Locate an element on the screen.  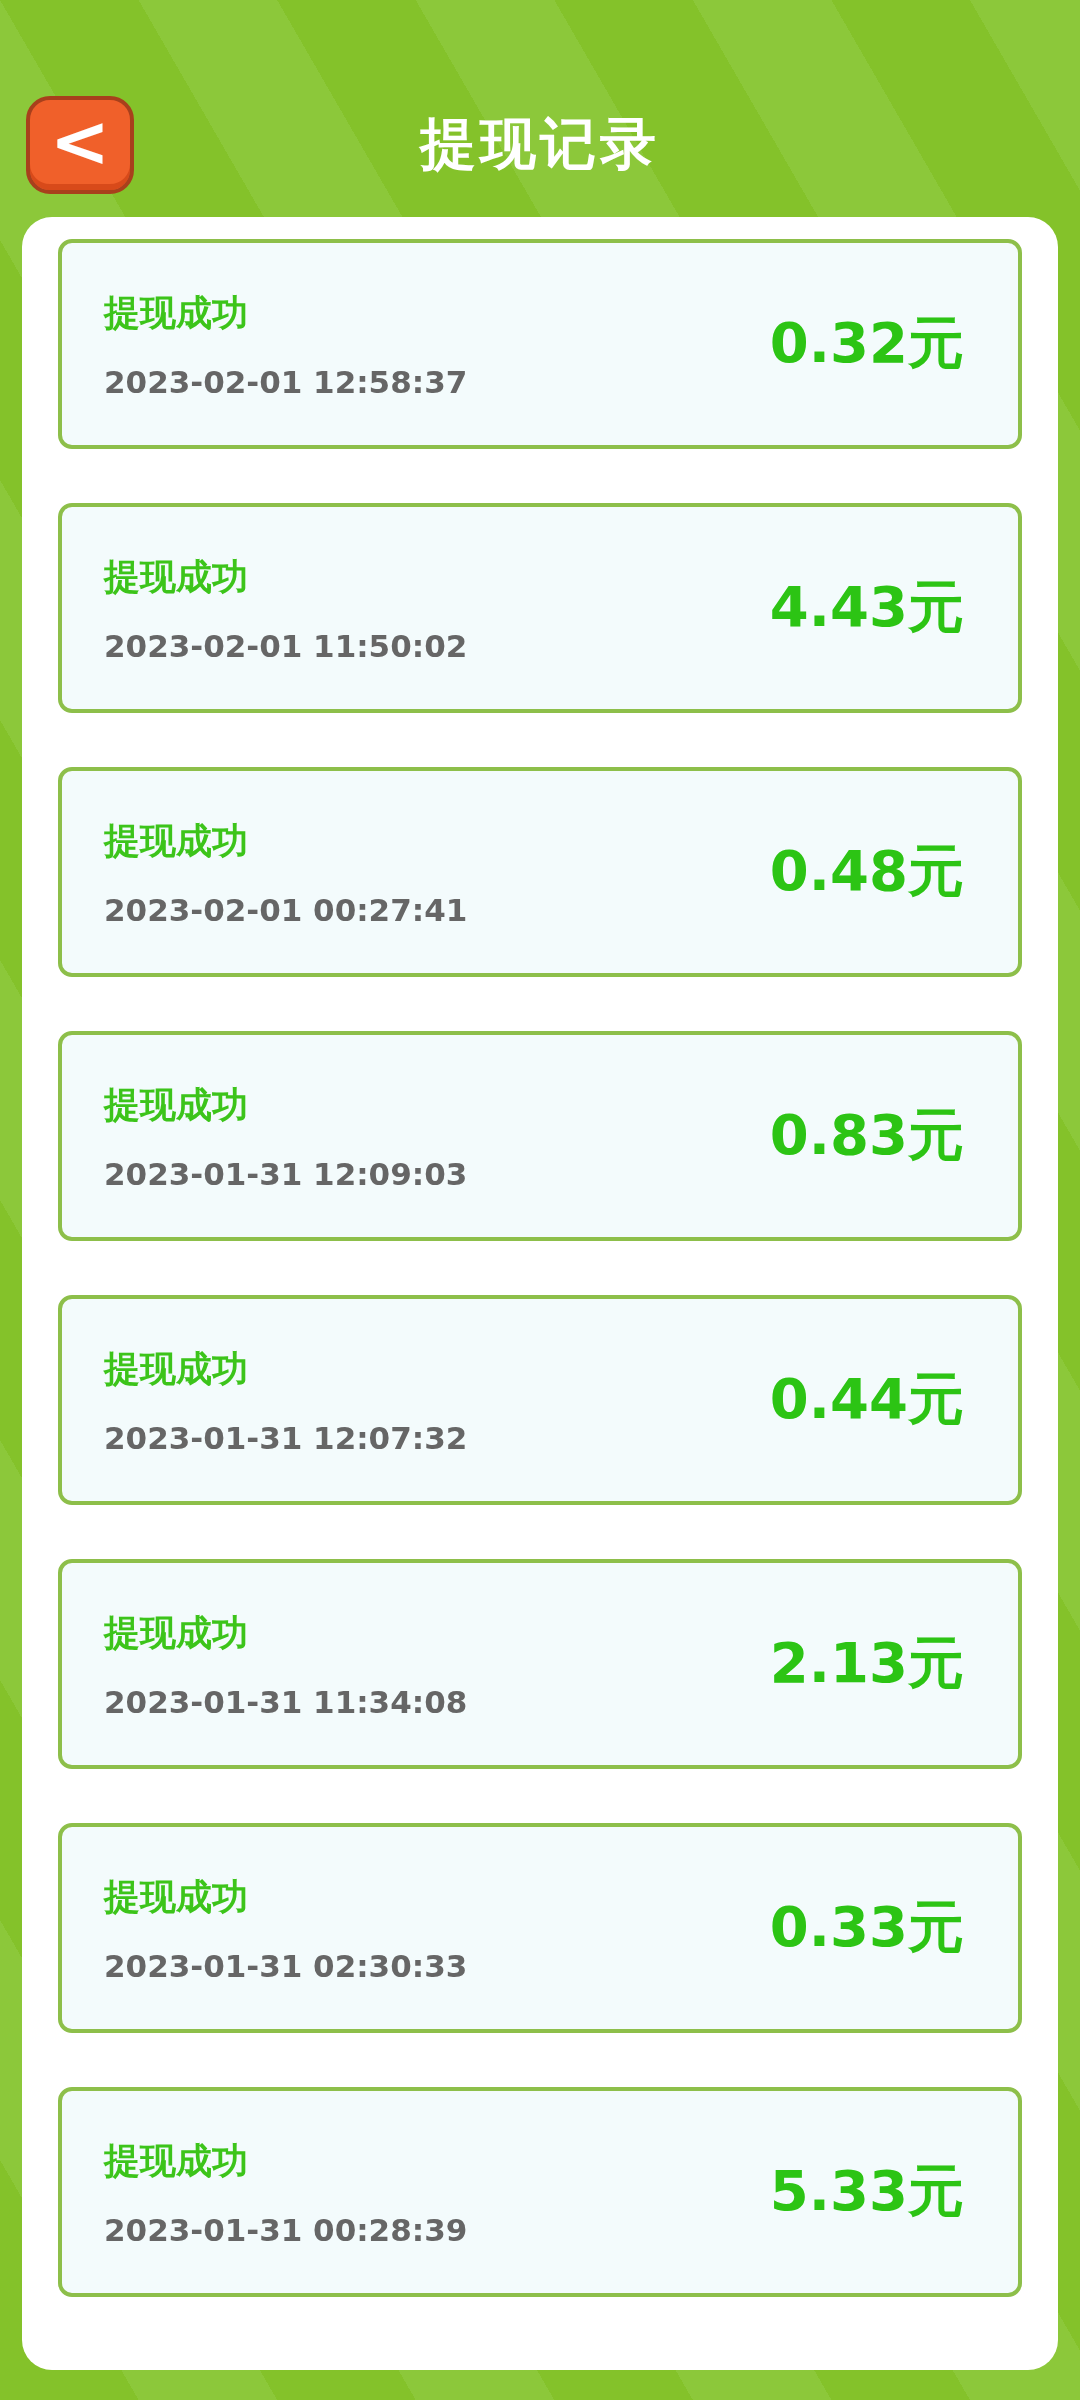
record-time: 2023-01-31 00:28:39 is located at coordinates (286, 2229).